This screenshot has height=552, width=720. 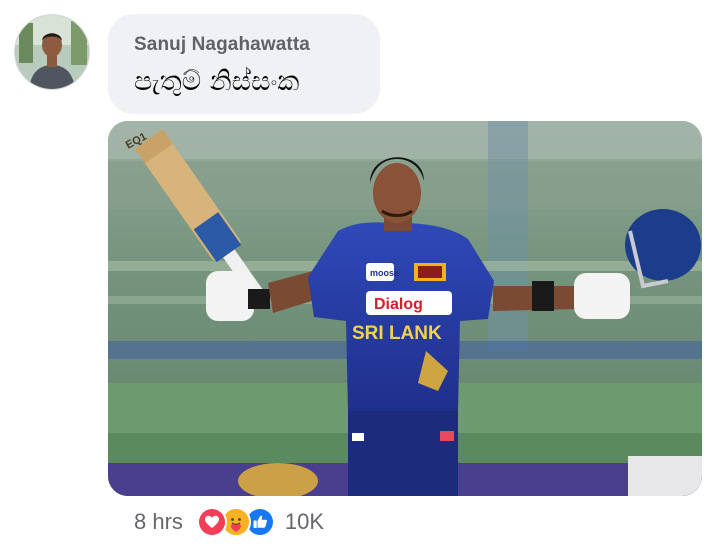 I want to click on commenter-avatar, so click(x=52, y=52).